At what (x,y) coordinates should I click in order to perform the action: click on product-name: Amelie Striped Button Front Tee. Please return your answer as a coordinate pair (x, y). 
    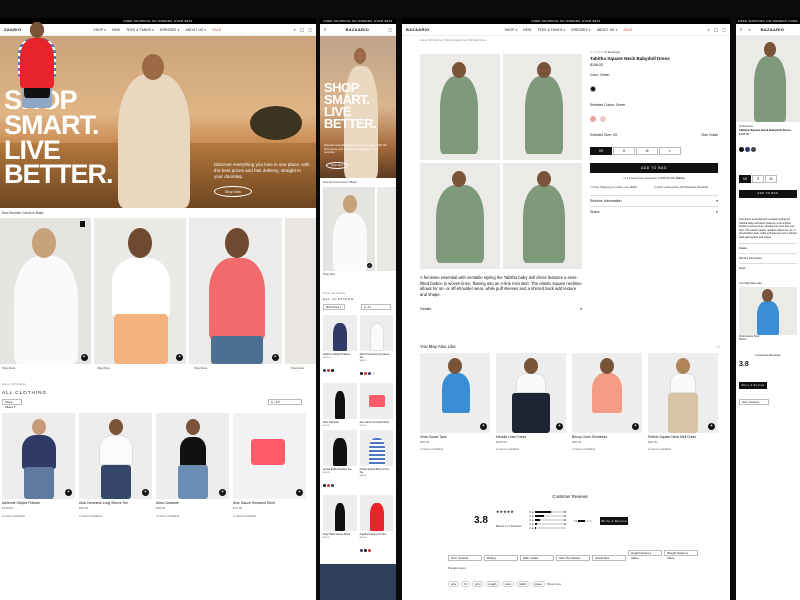
    Looking at the image, I should click on (377, 471).